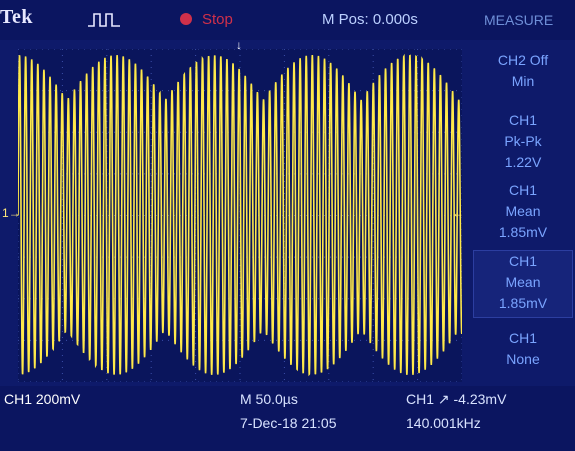  I want to click on date-time: 7-Dec-18 21:05, so click(288, 423).